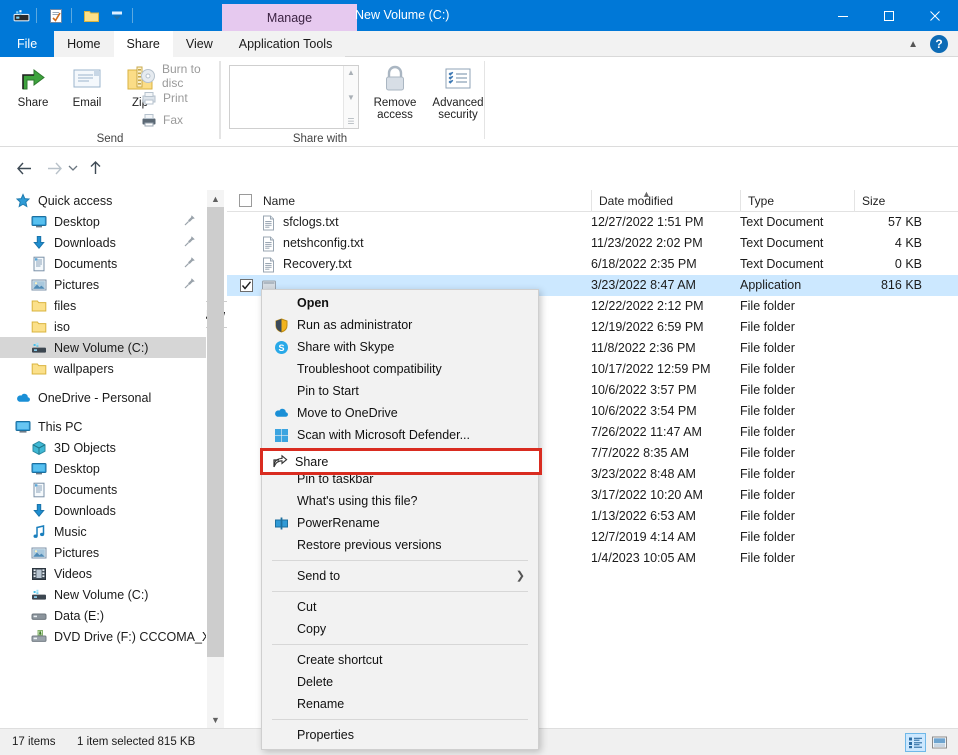 The width and height of the screenshot is (958, 755). What do you see at coordinates (400, 660) in the screenshot?
I see `context-menu-item-create-shortcut: Create shortcut` at bounding box center [400, 660].